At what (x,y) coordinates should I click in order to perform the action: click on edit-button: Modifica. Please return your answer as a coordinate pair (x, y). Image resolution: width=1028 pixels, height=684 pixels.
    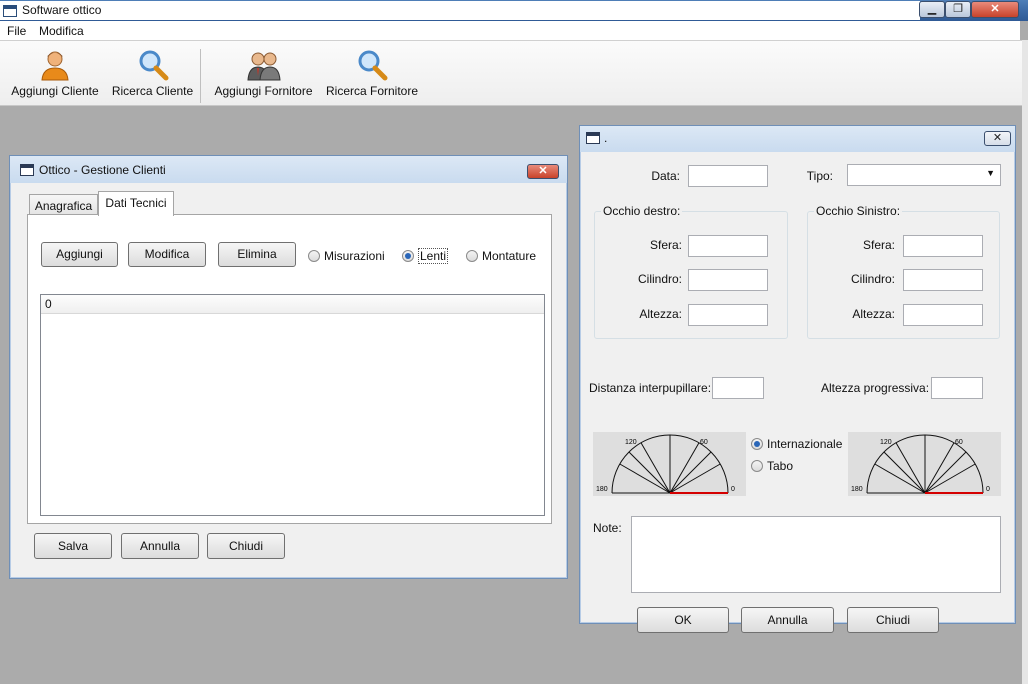
    Looking at the image, I should click on (167, 254).